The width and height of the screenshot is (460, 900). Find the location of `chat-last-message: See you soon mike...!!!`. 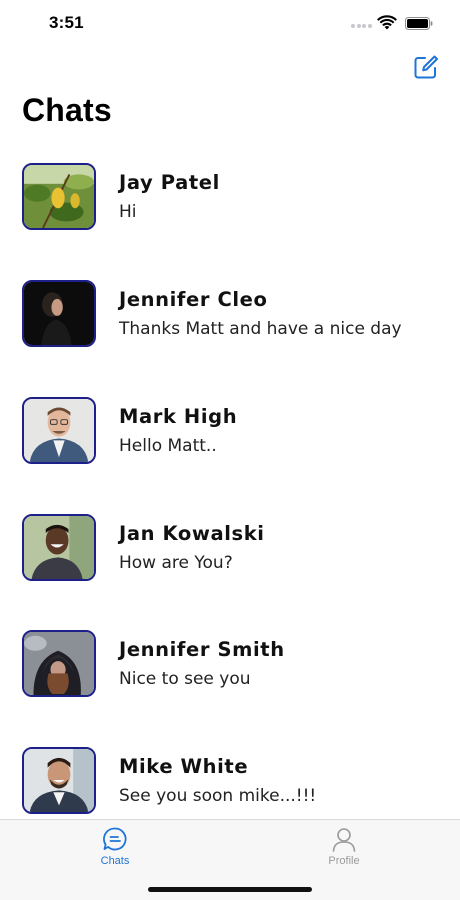

chat-last-message: See you soon mike...!!! is located at coordinates (218, 796).